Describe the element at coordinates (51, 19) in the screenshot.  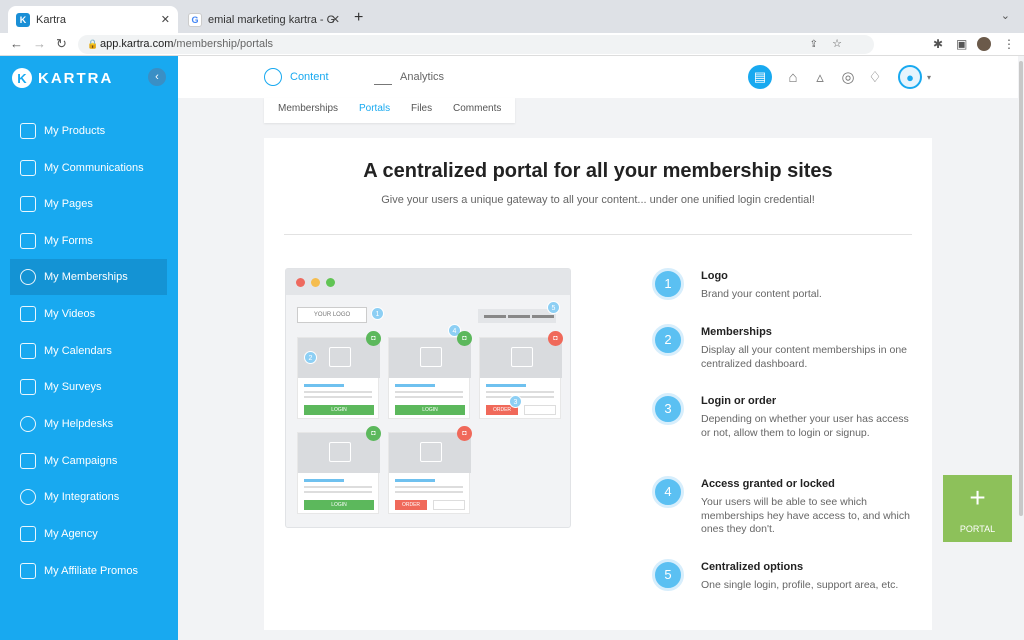
I see `tab-label: Kartra` at that location.